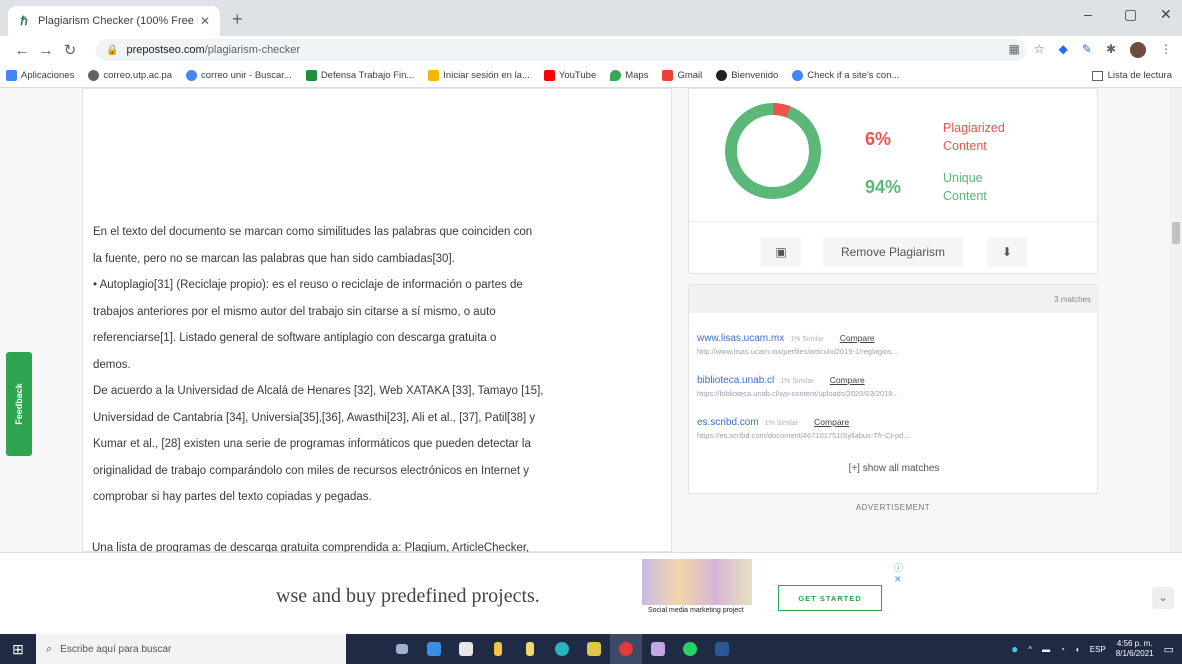 The image size is (1182, 664). I want to click on remove-plagiarism-button: Remove Plagiarism, so click(893, 252).